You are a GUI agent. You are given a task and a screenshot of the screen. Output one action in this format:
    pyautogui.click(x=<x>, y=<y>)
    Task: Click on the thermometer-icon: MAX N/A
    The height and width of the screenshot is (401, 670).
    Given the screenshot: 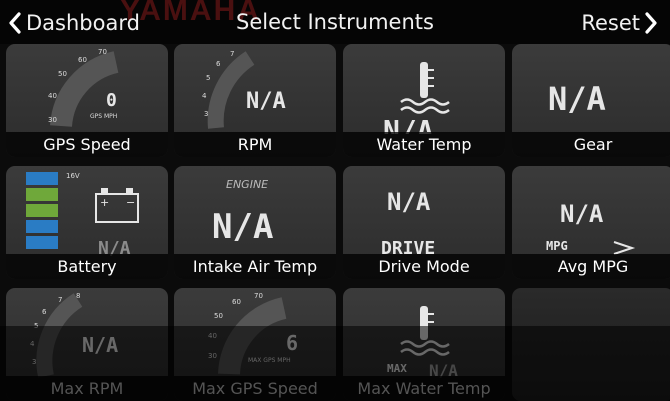 What is the action you would take?
    pyautogui.click(x=422, y=342)
    